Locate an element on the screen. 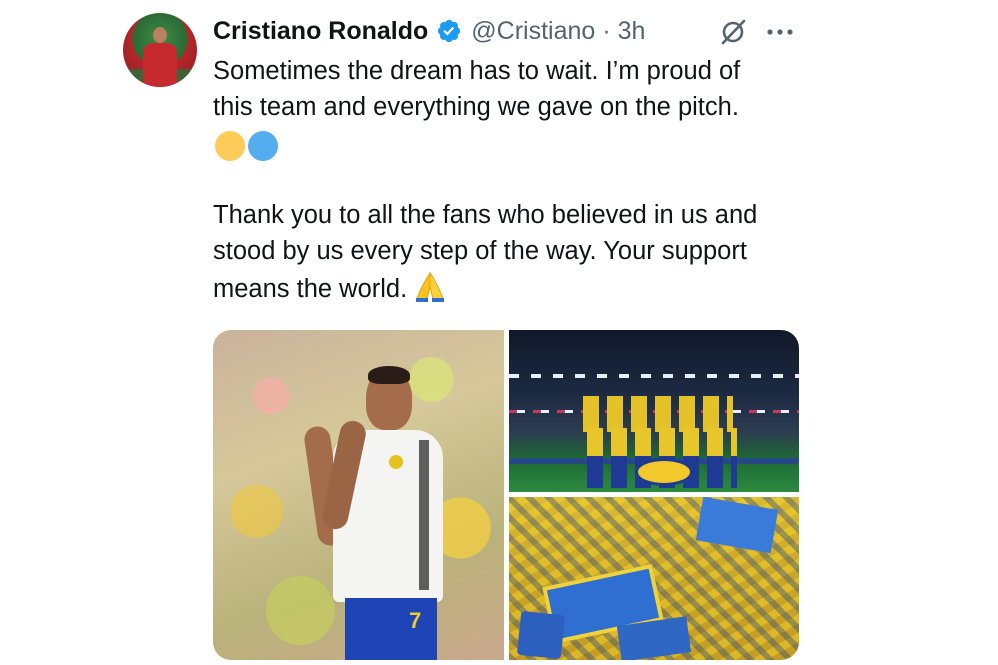  tweet-header: Cristiano Ronaldo @Cristiano · 3h is located at coordinates (429, 31).